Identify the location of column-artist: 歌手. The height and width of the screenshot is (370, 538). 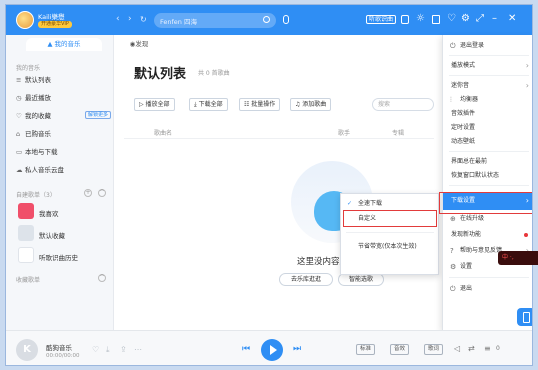
(344, 132).